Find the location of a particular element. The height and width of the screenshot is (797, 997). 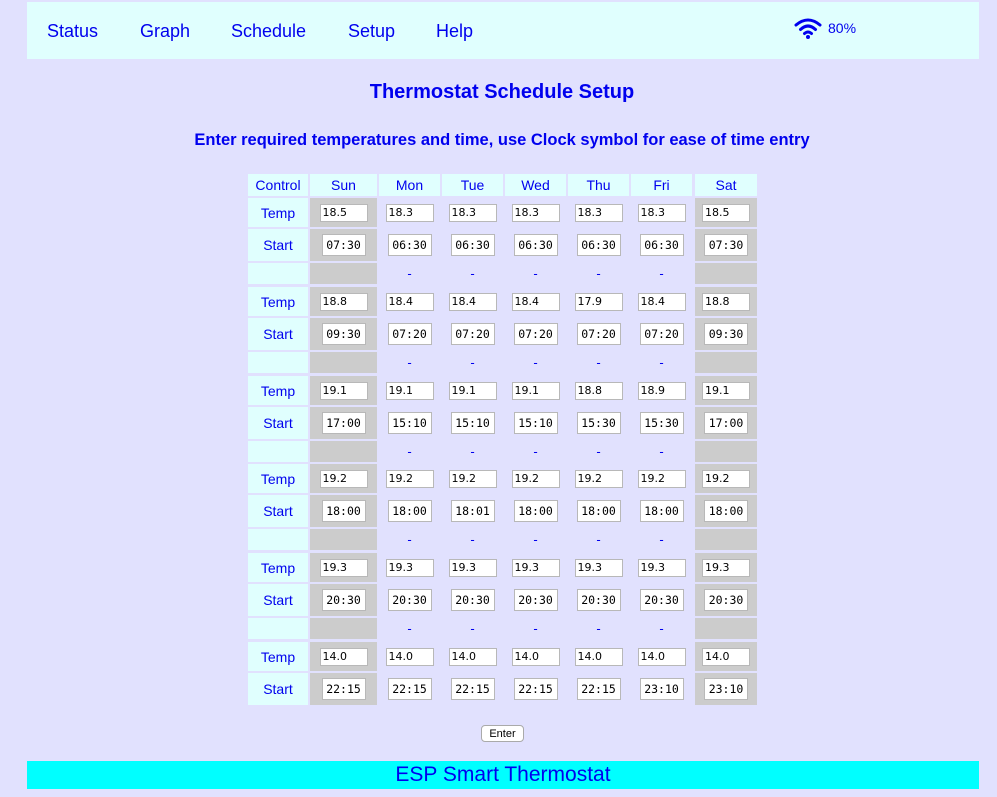

start-cell-thu is located at coordinates (598, 334).